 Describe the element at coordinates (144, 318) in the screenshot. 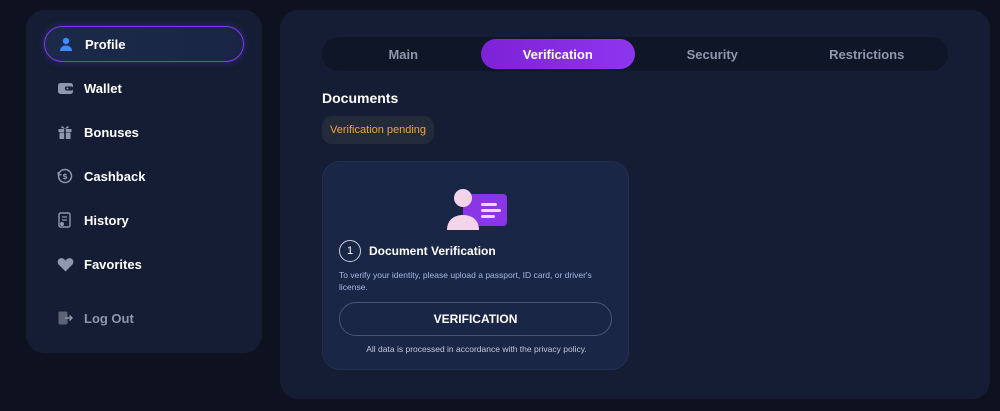

I see `logout-button: Log Out` at that location.